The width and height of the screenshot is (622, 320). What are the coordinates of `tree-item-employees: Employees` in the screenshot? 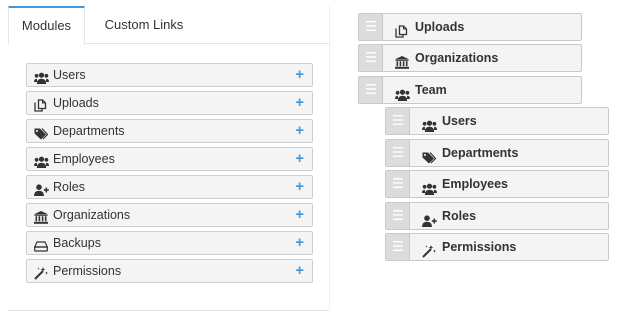 It's located at (497, 184).